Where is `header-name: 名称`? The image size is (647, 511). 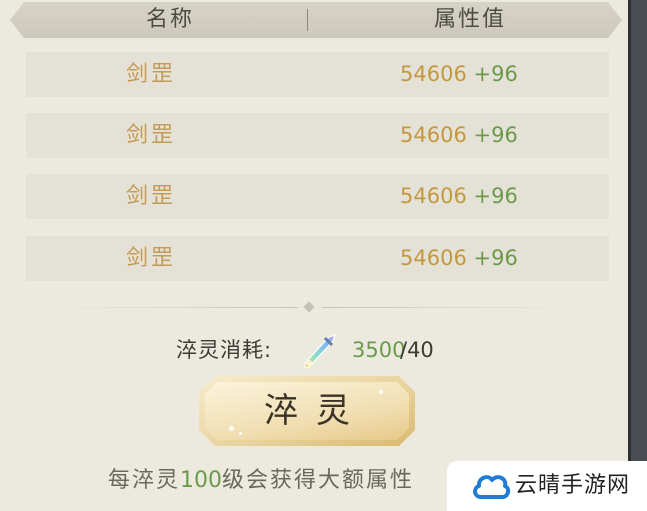
header-name: 名称 is located at coordinates (169, 19).